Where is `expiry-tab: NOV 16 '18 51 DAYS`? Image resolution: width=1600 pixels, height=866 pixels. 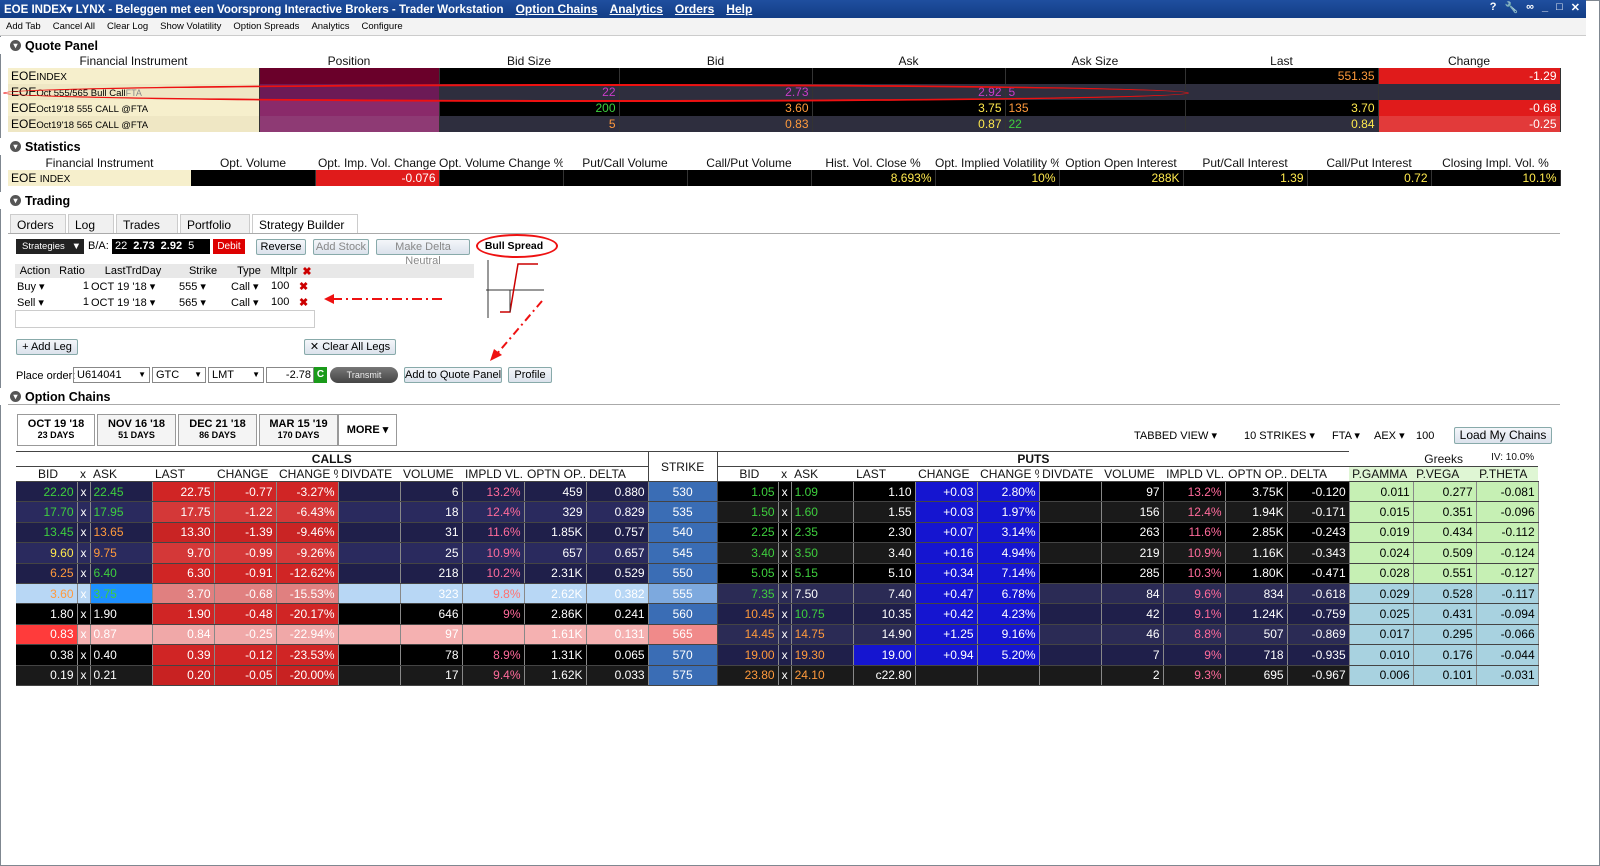
expiry-tab: NOV 16 '18 51 DAYS is located at coordinates (136, 430).